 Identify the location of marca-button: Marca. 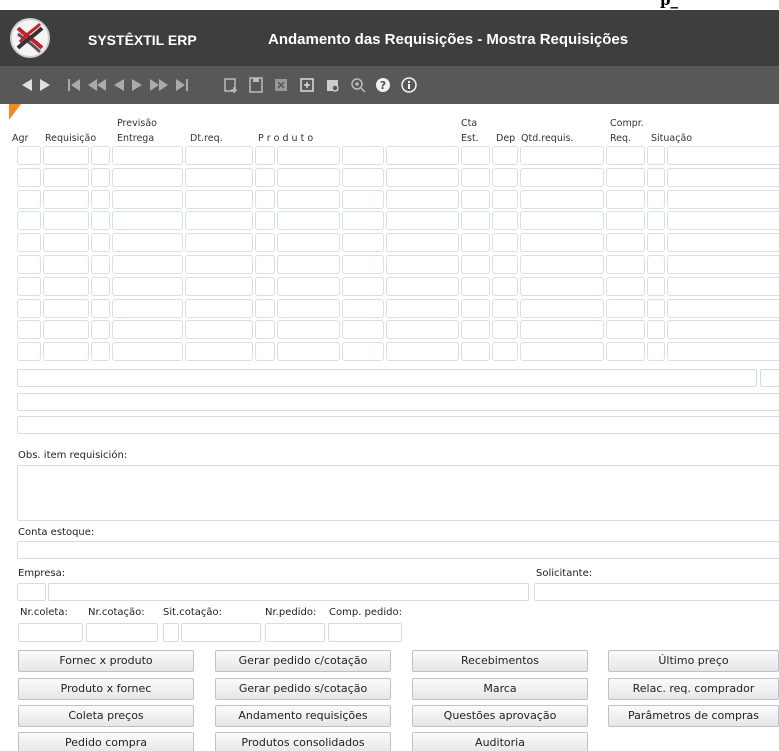
(500, 689).